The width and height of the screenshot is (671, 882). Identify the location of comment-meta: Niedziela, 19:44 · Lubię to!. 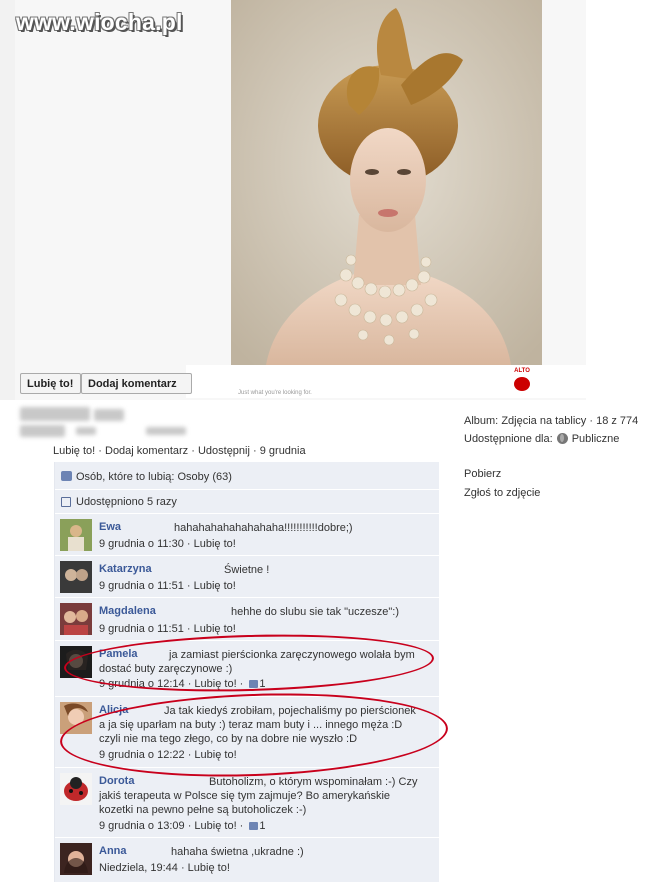
(164, 868).